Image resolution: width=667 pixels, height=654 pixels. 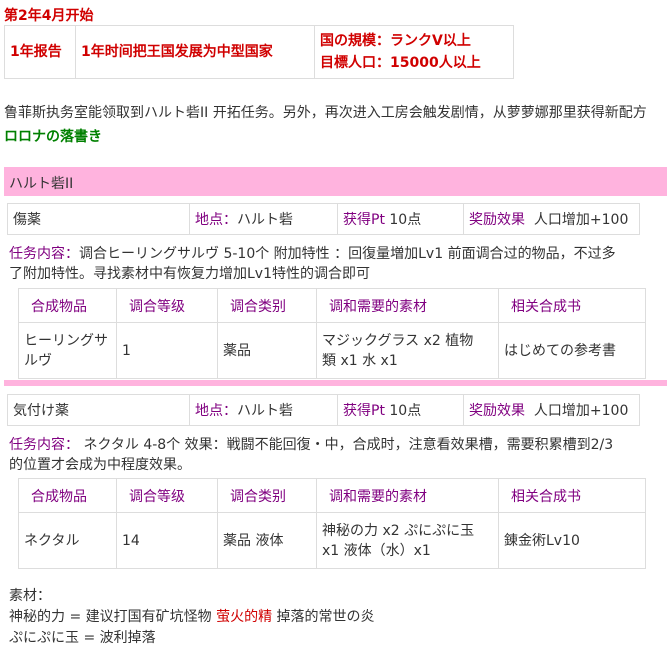 What do you see at coordinates (66, 340) in the screenshot?
I see `item-text: ヒーリングサ` at bounding box center [66, 340].